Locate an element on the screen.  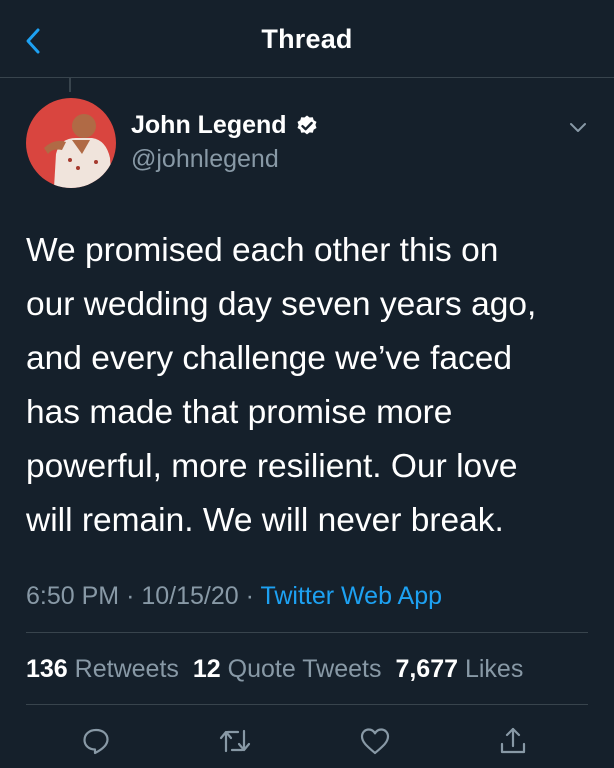
tweet-text-line: our wedding day seven years ago, is located at coordinates (281, 304).